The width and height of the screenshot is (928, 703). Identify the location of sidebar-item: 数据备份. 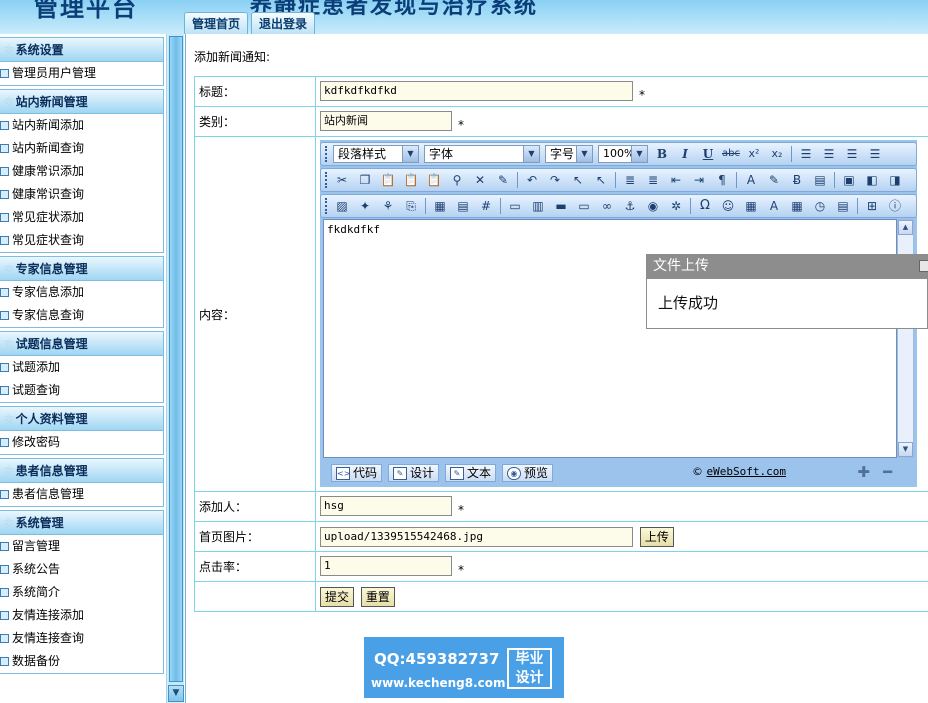
(81, 661).